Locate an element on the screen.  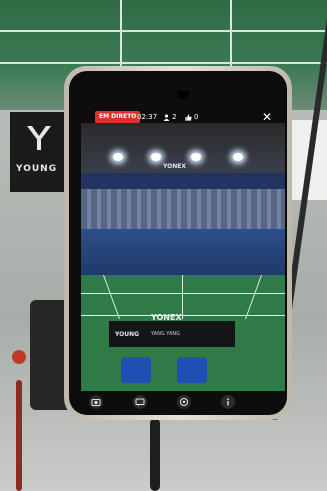
sponsor-logo-icon is located at coordinates (39, 138).